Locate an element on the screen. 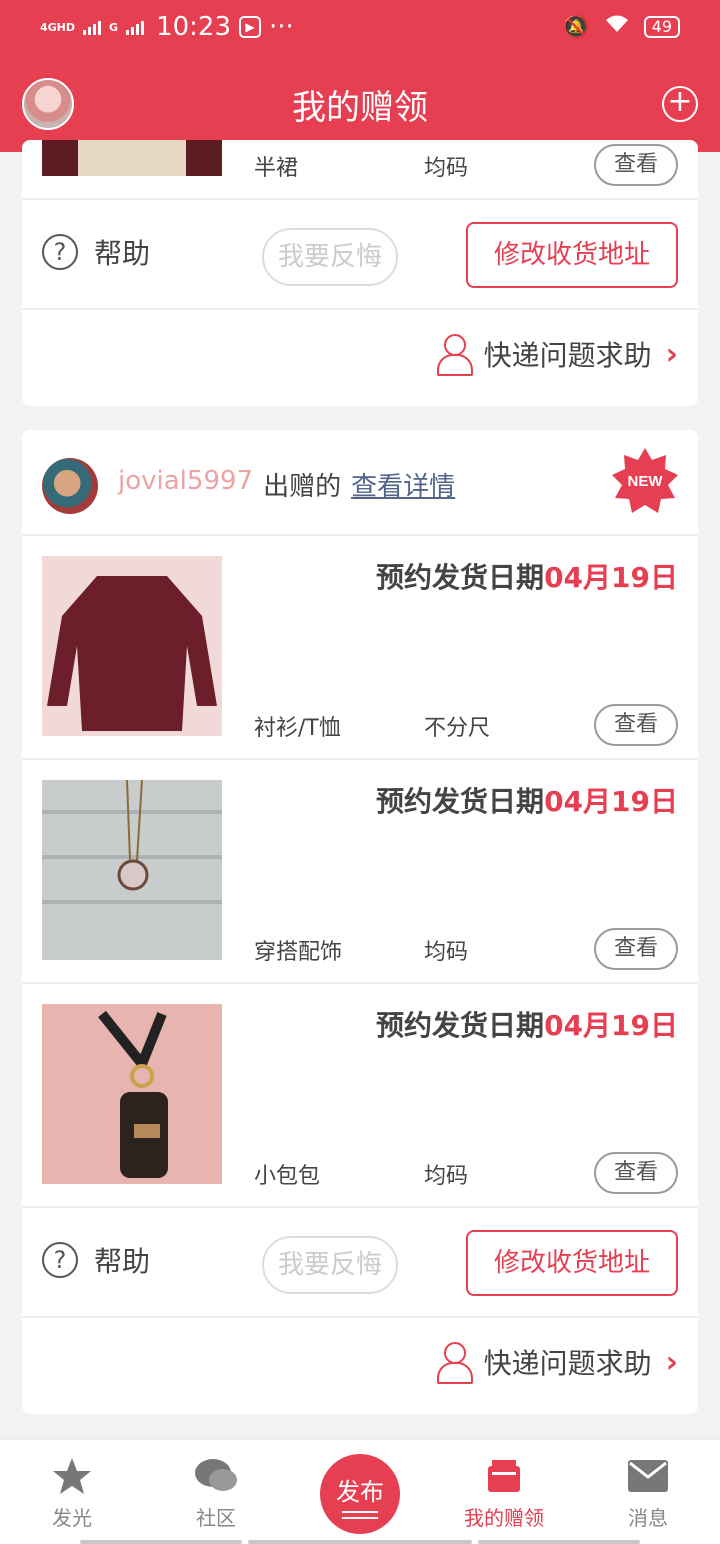 The image size is (720, 1544). giver-row: jovial5997 出赠的 查看详情 NEW is located at coordinates (360, 483).